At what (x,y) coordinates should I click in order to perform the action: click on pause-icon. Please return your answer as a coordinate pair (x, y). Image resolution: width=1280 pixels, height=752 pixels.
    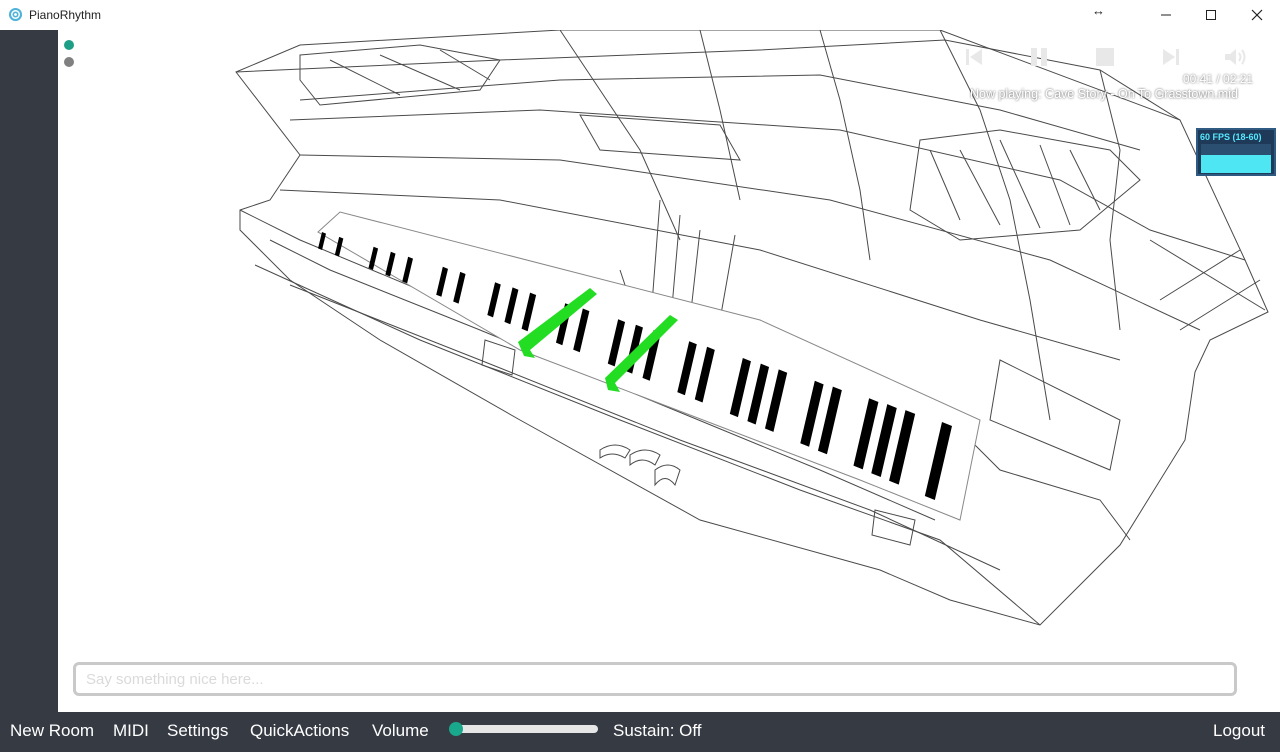
    Looking at the image, I should click on (1039, 57).